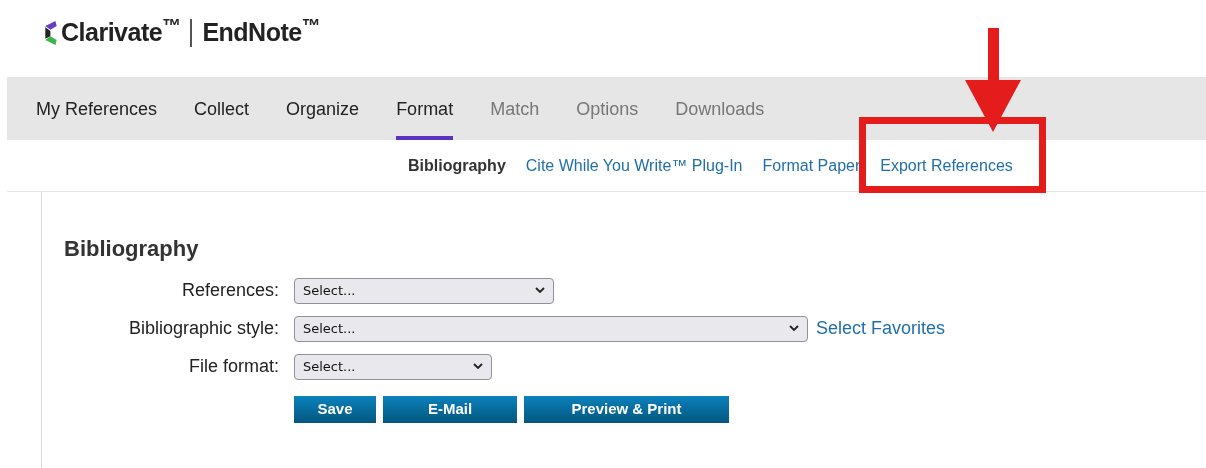 The image size is (1206, 468). I want to click on select-favorites-link: Select Favorites, so click(881, 328).